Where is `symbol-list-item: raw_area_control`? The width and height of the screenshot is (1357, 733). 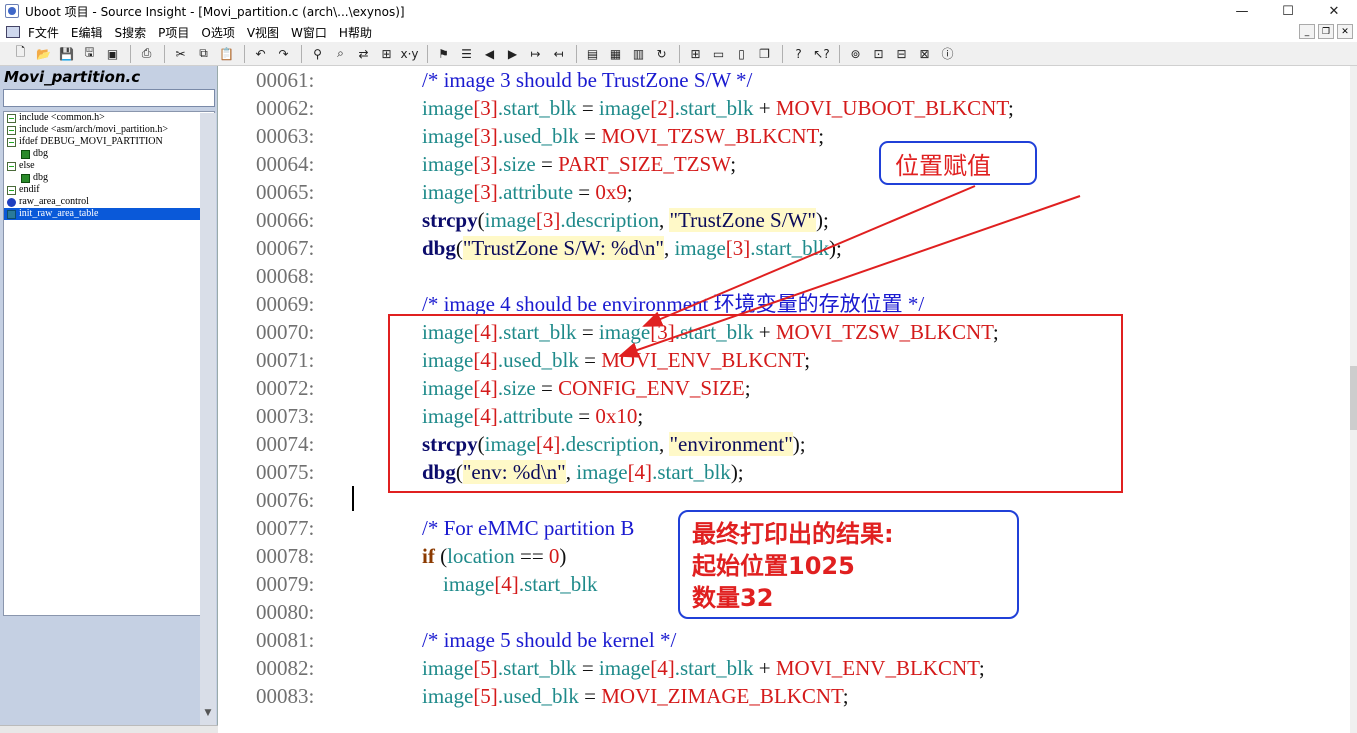
symbol-list-item: raw_area_control is located at coordinates (109, 202).